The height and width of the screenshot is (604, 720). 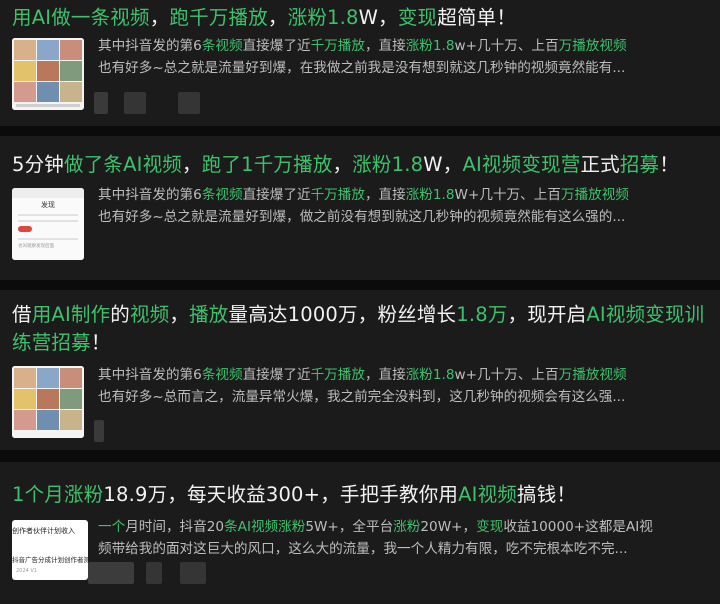 What do you see at coordinates (600, 164) in the screenshot?
I see `text-segment: 正式` at bounding box center [600, 164].